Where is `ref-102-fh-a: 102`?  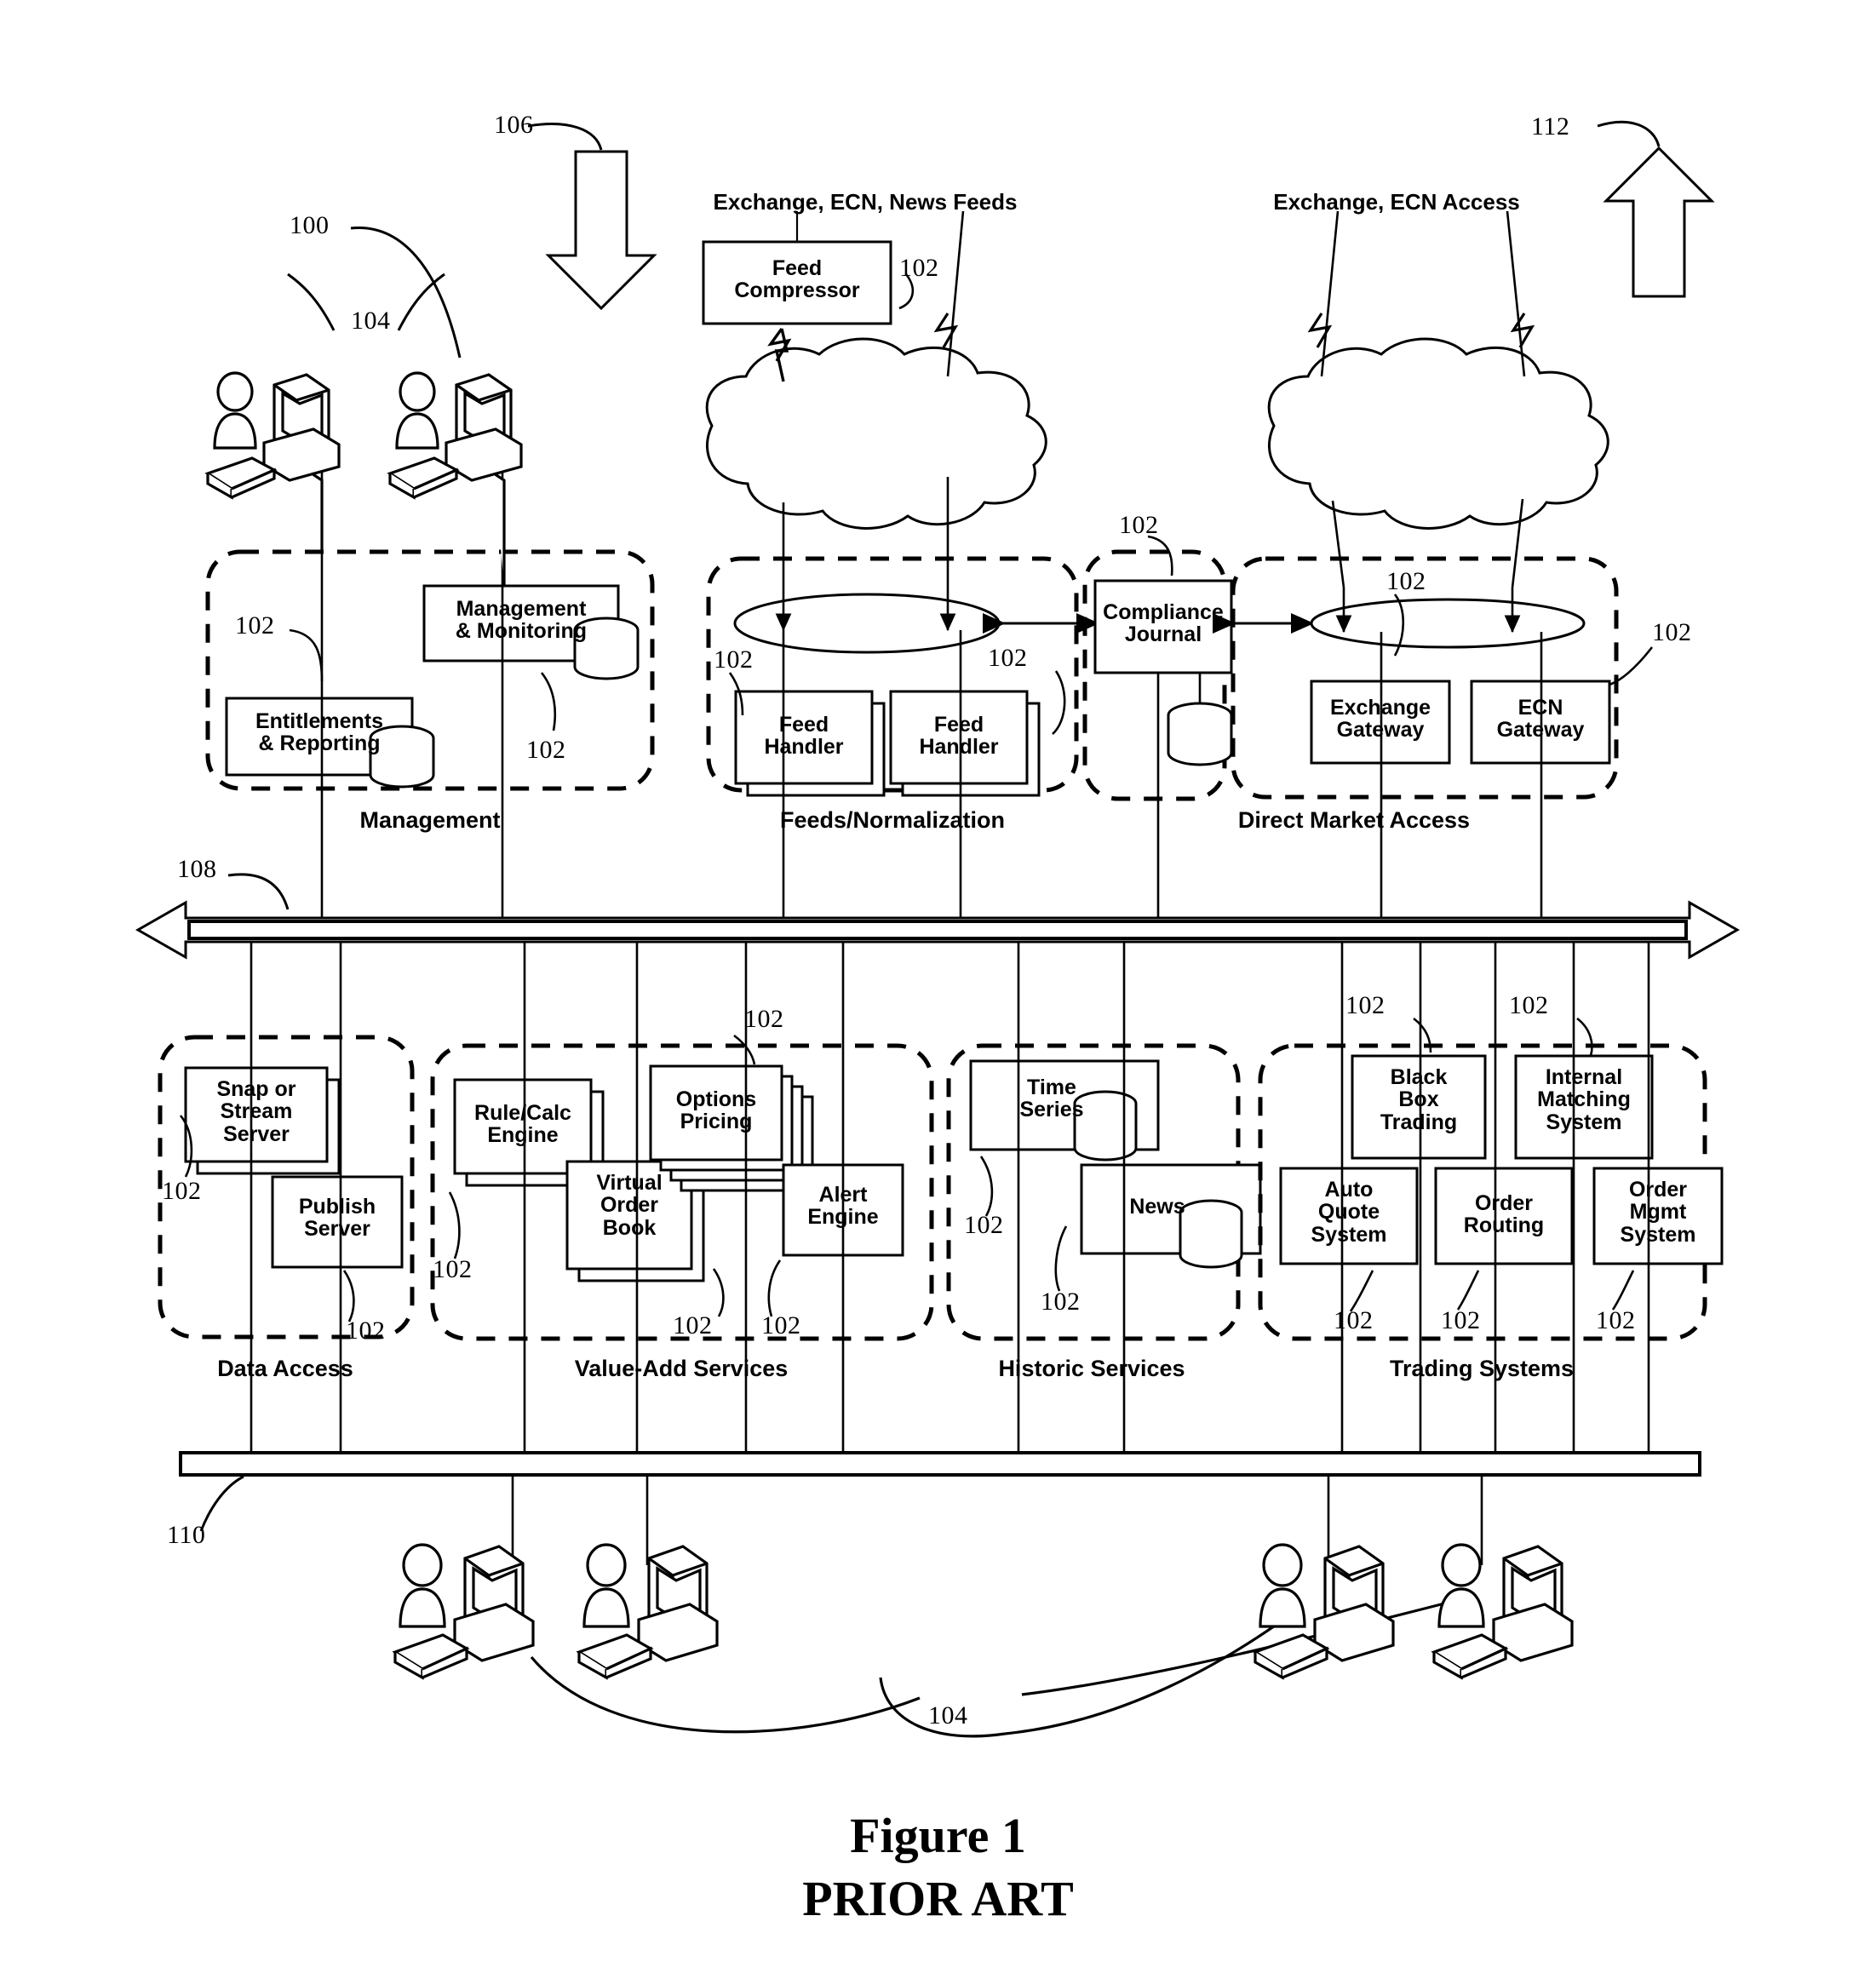
ref-102-fh-a: 102 is located at coordinates (734, 659).